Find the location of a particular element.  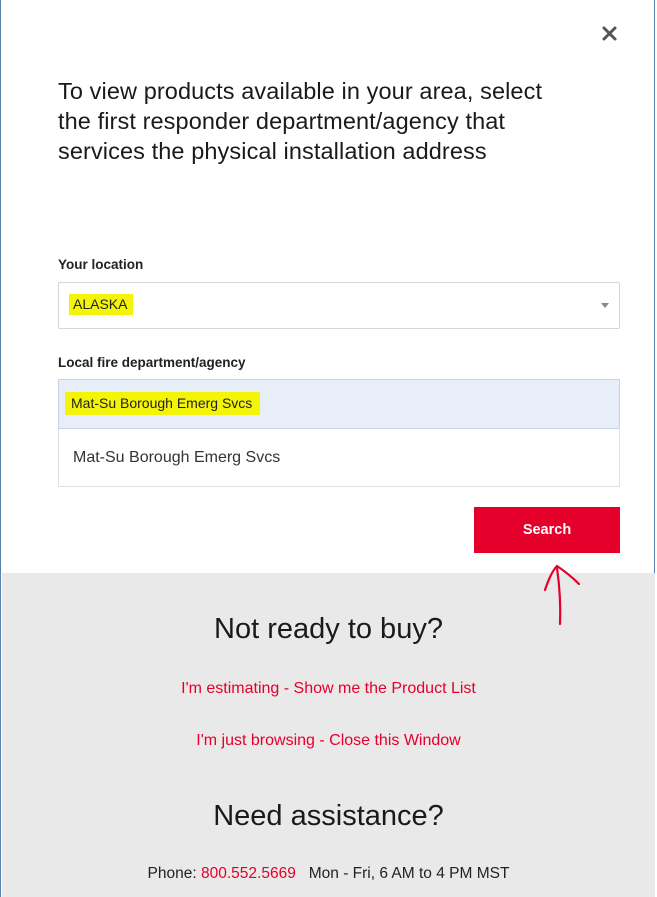

location-value-text: ALASKA is located at coordinates (101, 304).